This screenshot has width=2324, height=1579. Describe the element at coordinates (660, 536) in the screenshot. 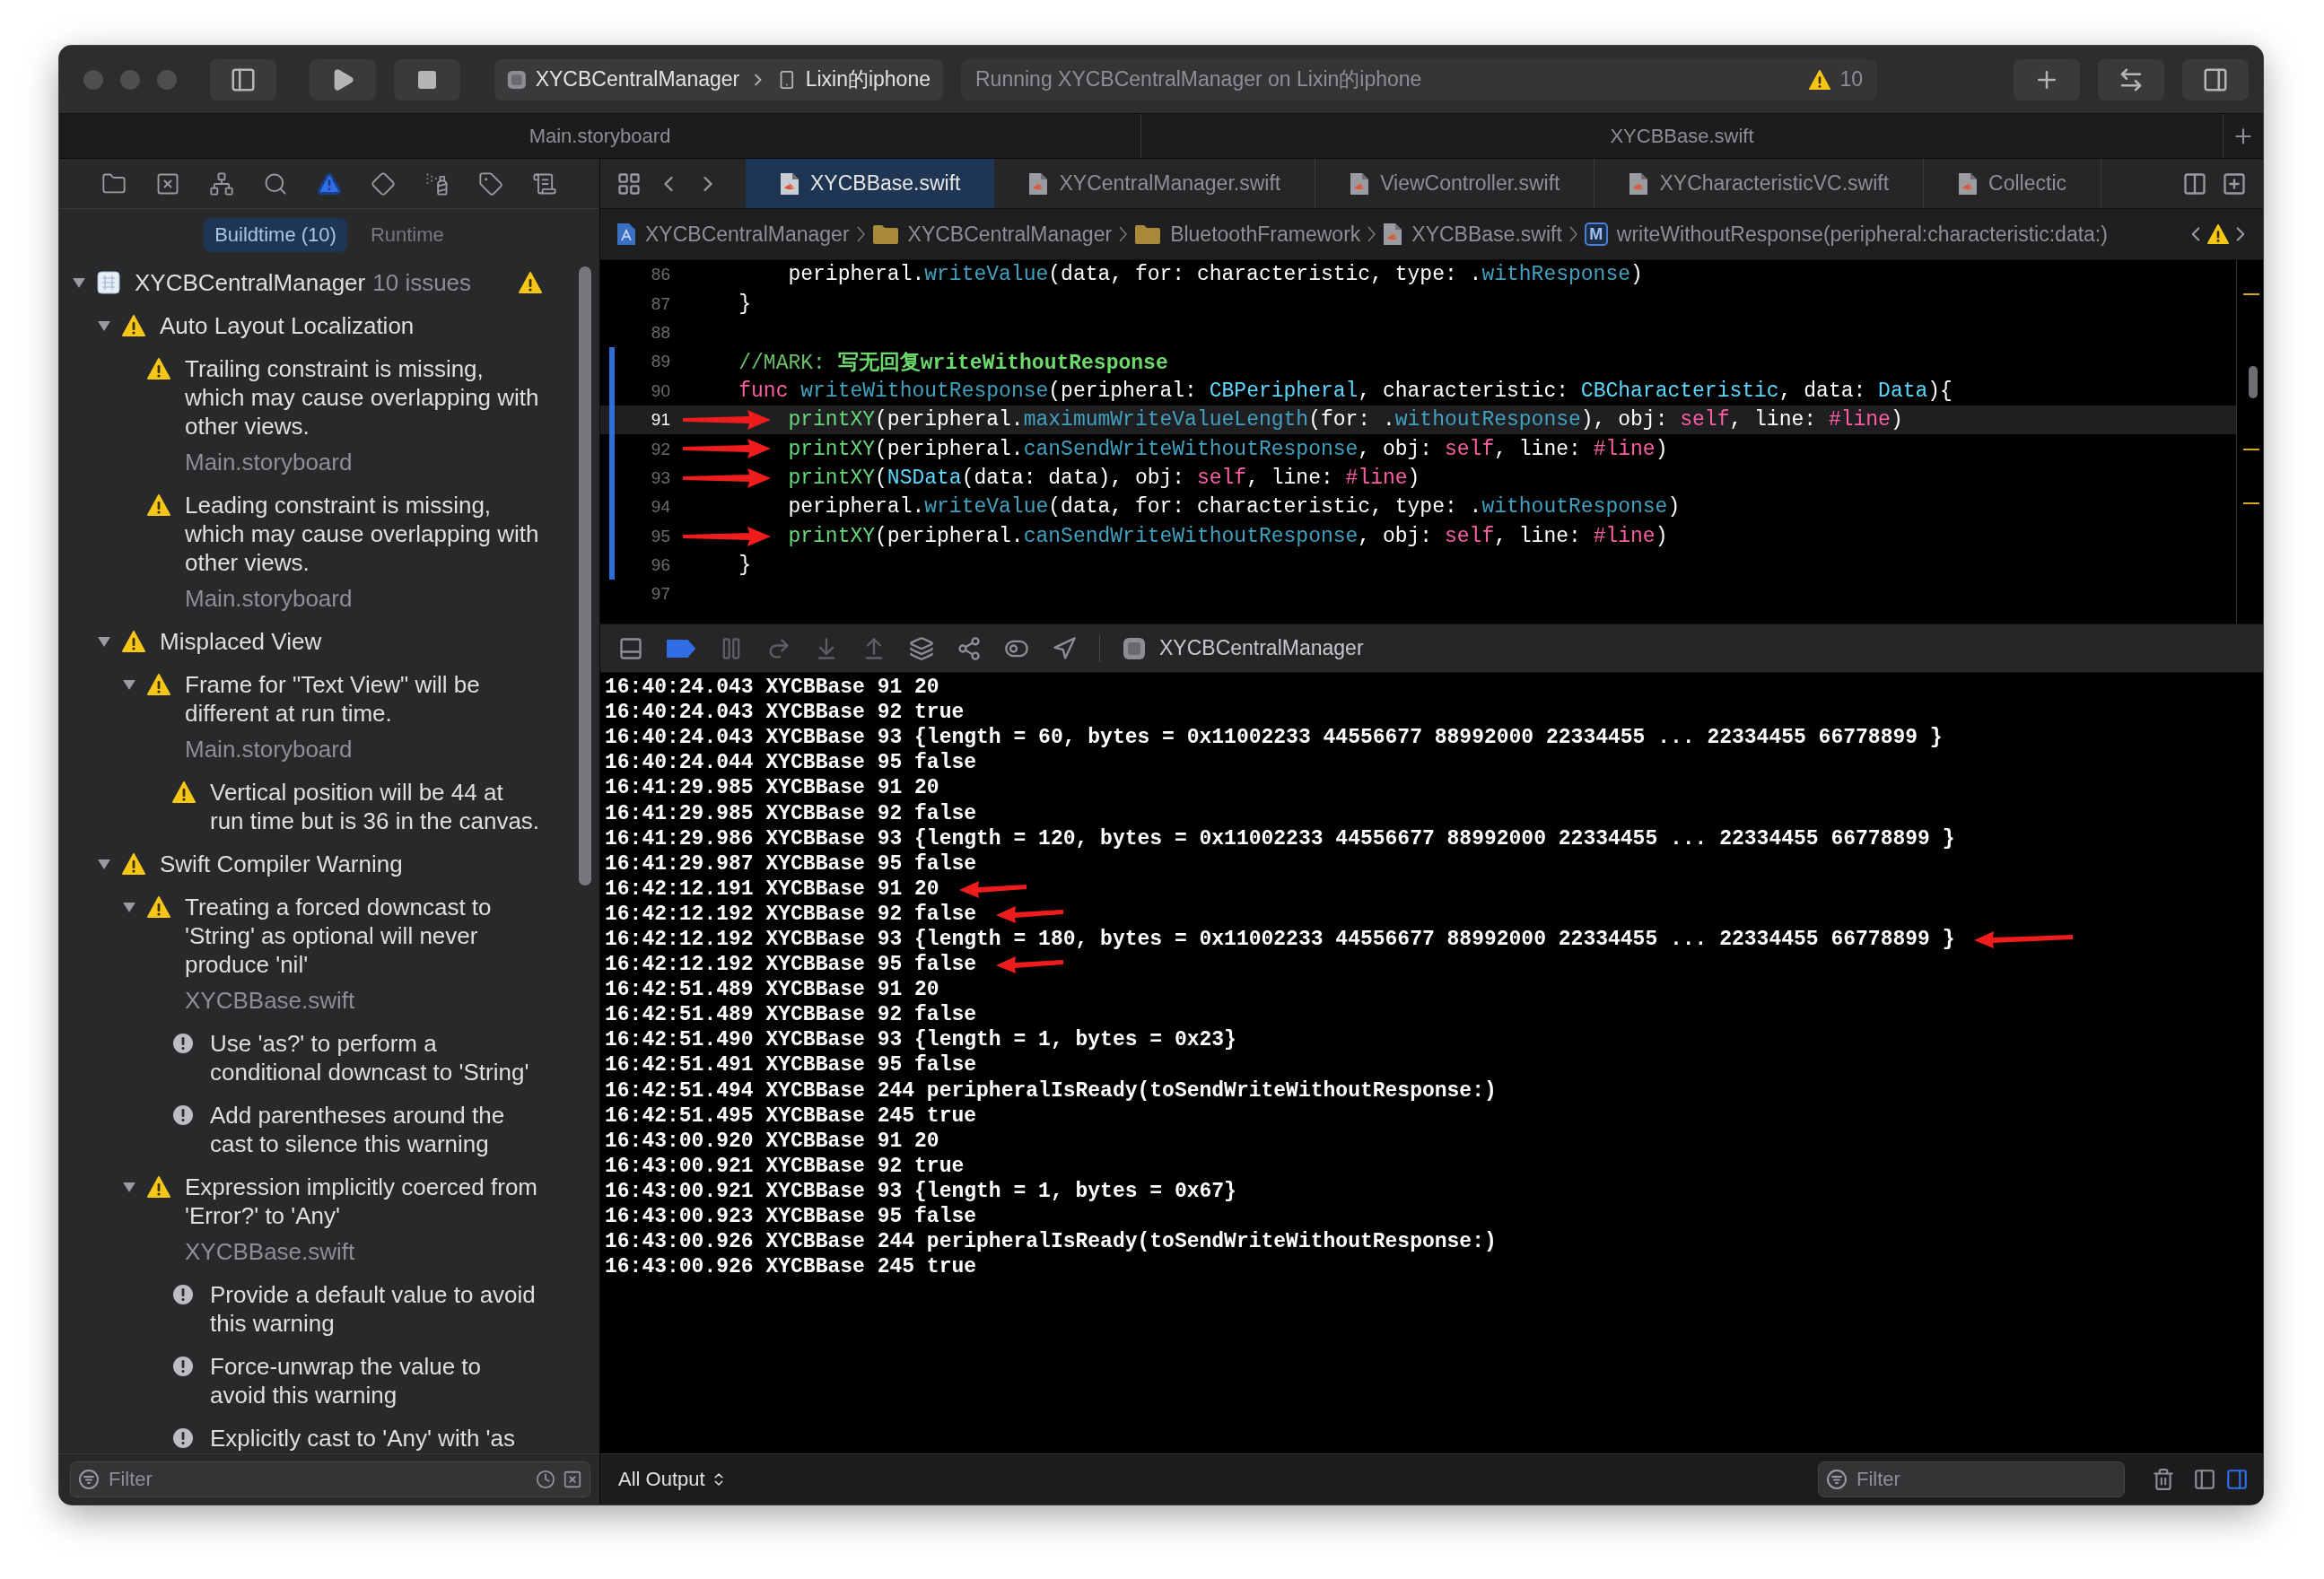

I see `line-number: 95` at that location.